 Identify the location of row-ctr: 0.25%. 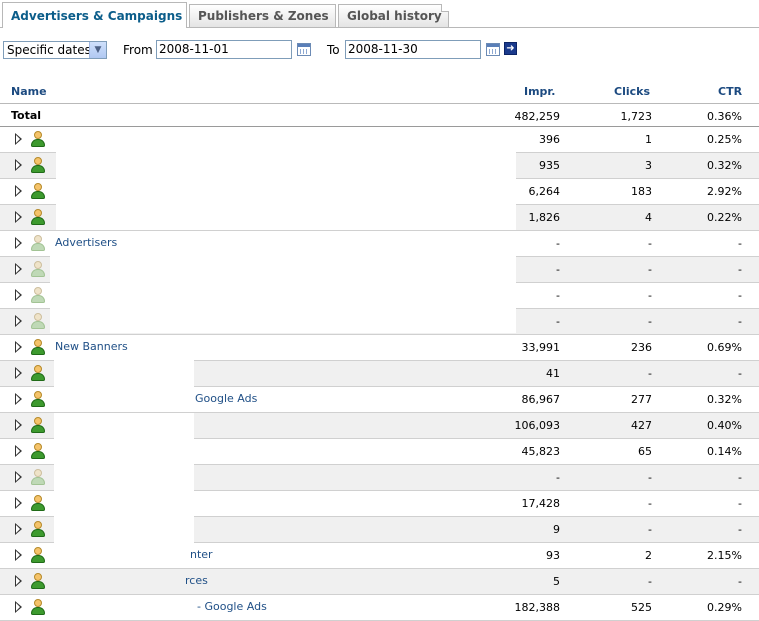
(724, 139).